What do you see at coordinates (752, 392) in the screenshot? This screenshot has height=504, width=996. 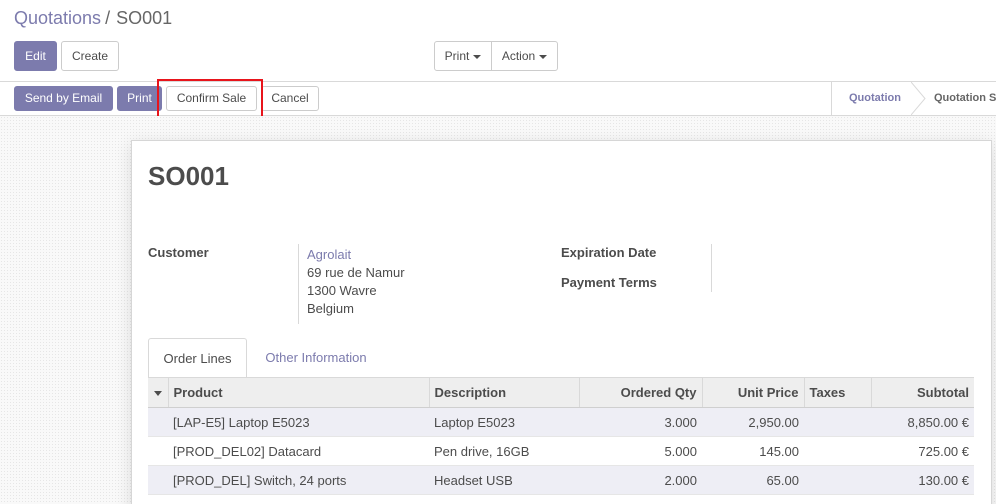 I see `column-header-unit-price: Unit Price` at bounding box center [752, 392].